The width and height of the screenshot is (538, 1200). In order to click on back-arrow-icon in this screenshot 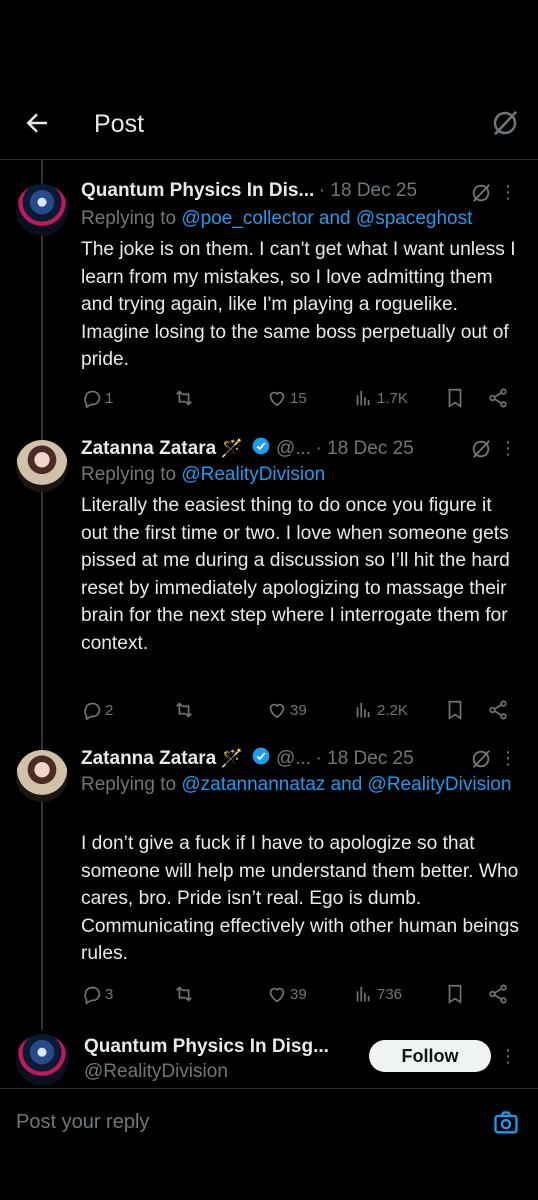, I will do `click(37, 123)`.